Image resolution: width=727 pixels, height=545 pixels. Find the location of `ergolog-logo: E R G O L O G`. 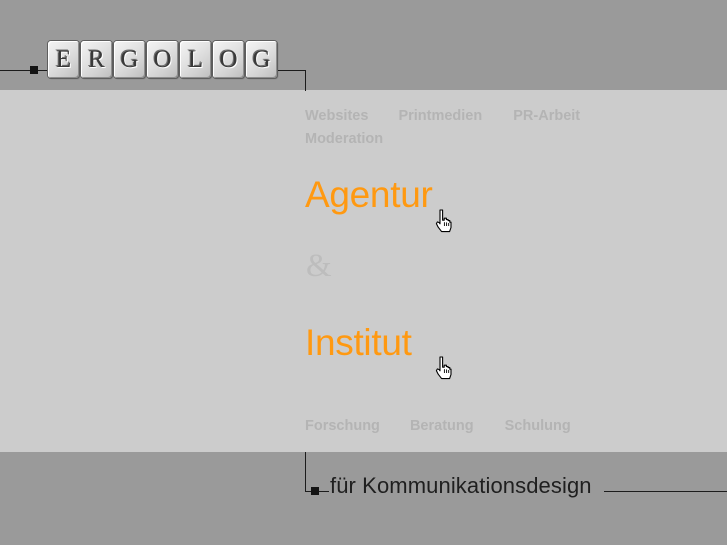

ergolog-logo: E R G O L O G is located at coordinates (162, 59).